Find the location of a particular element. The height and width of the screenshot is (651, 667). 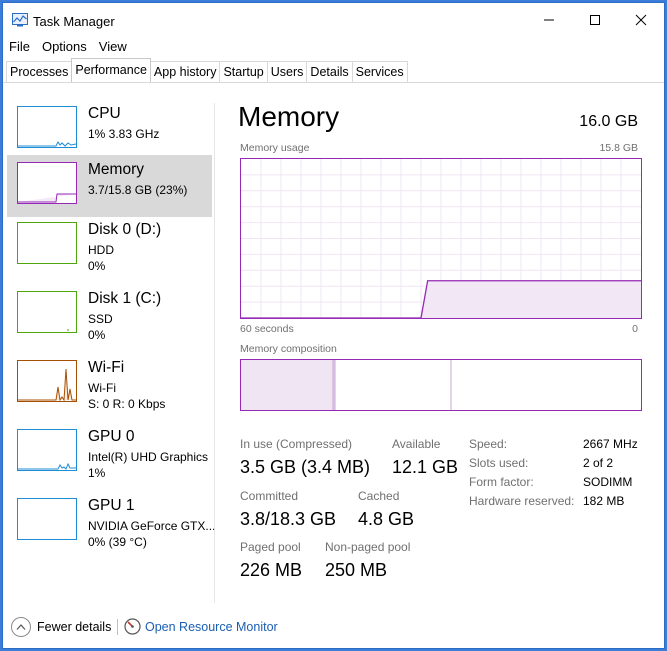

task-manager-icon is located at coordinates (20, 20).